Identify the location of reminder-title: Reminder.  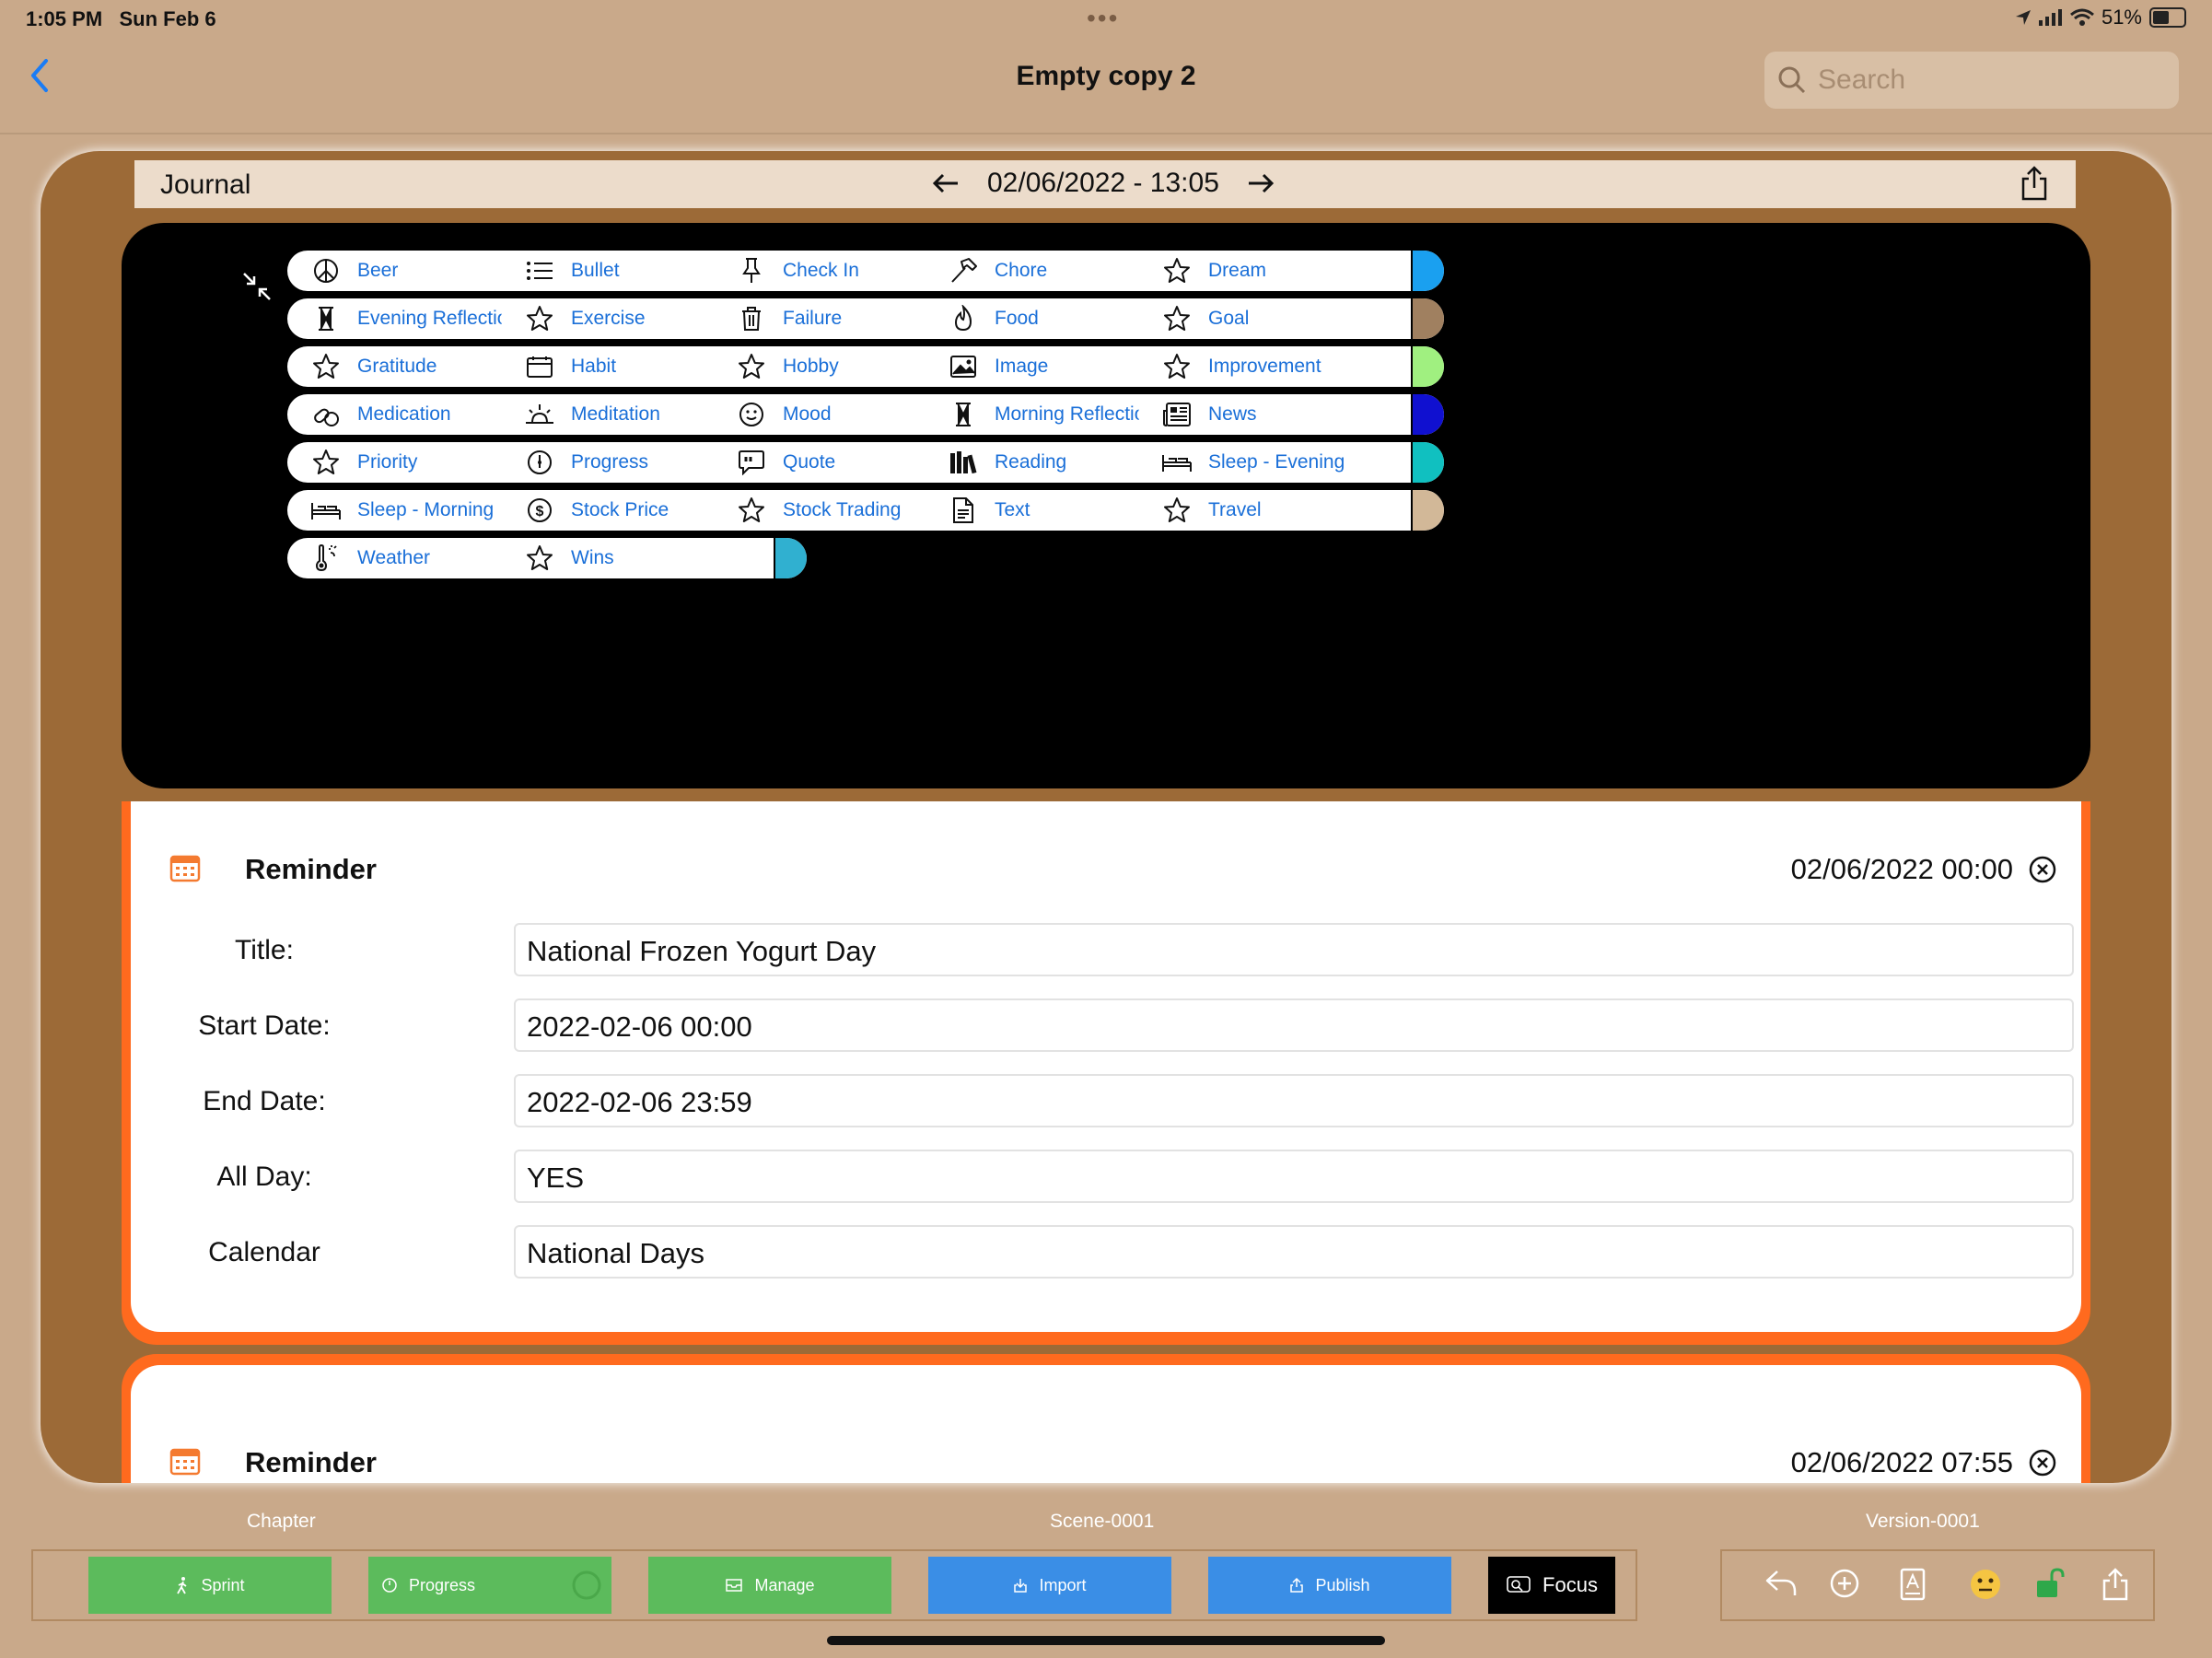
(311, 1462).